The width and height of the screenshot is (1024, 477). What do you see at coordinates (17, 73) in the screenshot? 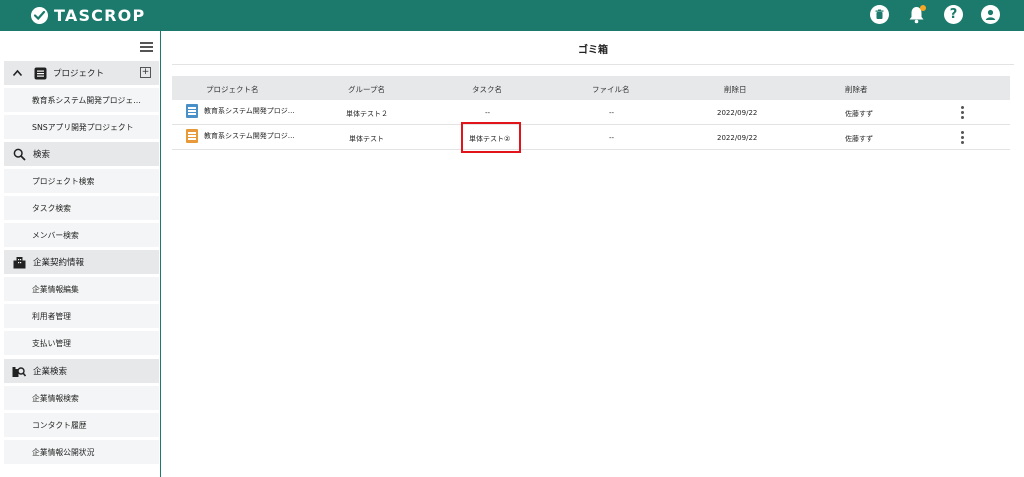
I see `chevron-up-icon` at bounding box center [17, 73].